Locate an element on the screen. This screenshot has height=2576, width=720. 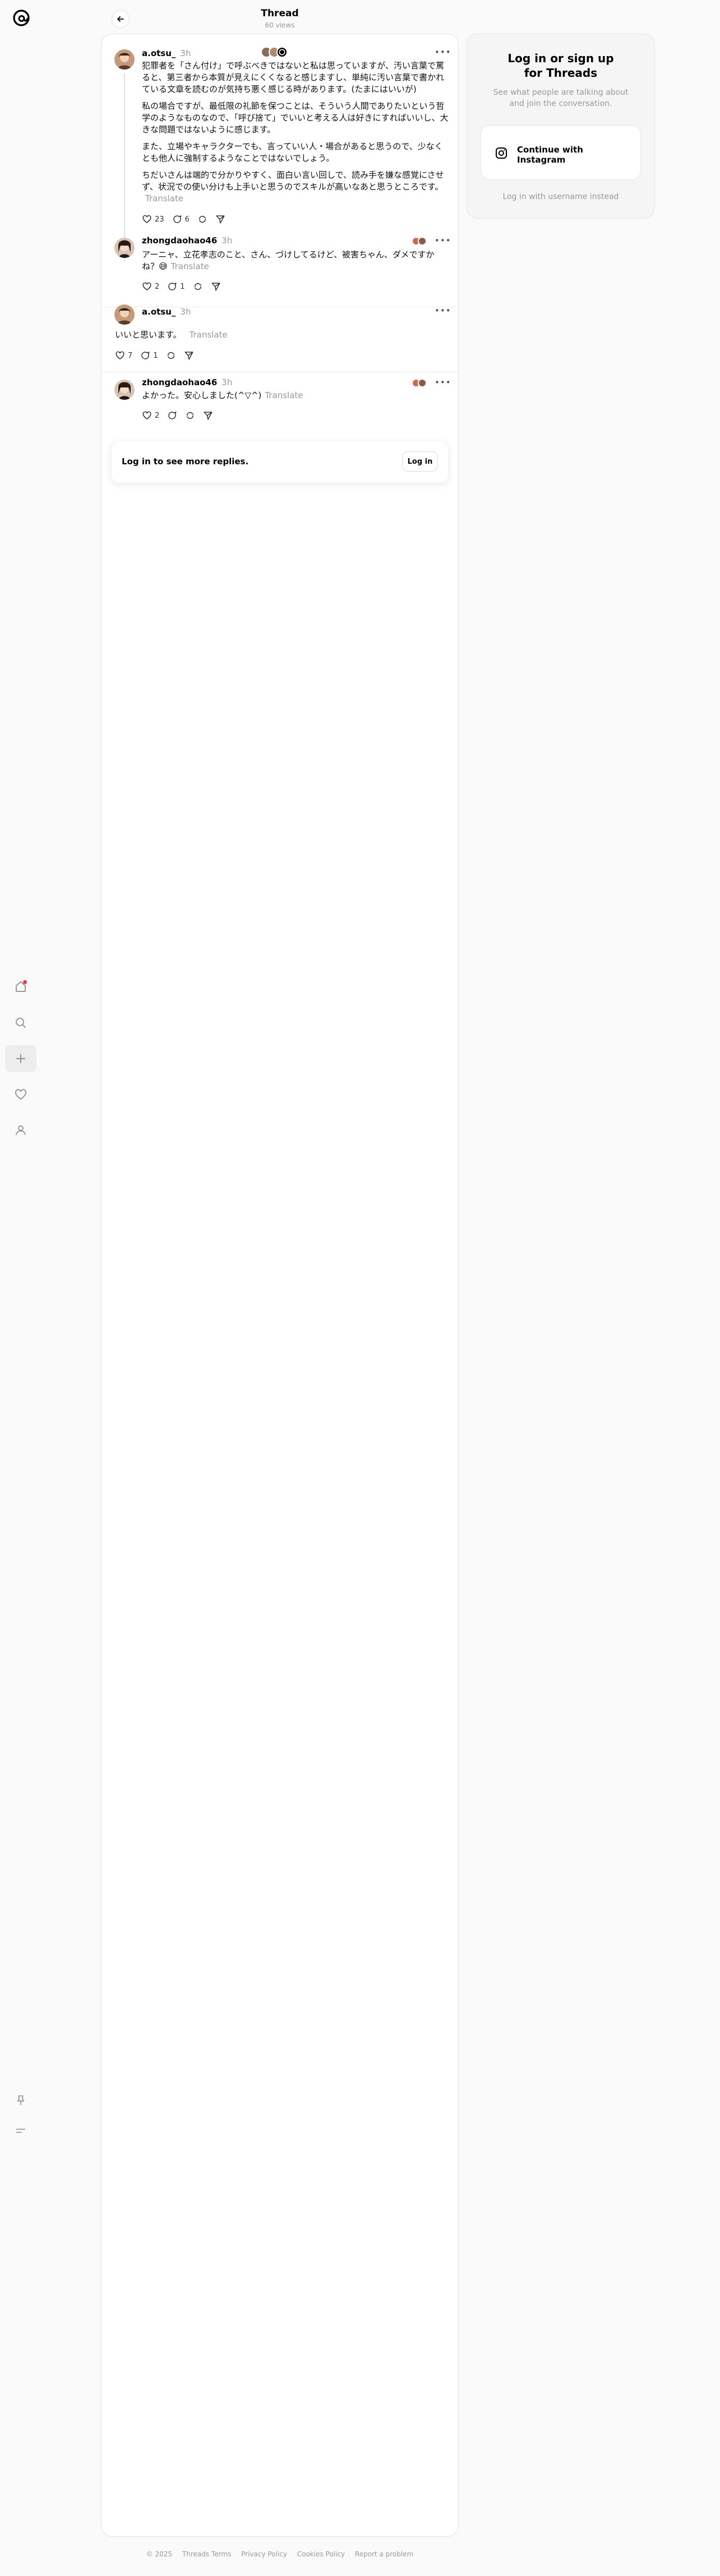
nav-home is located at coordinates (20, 986).